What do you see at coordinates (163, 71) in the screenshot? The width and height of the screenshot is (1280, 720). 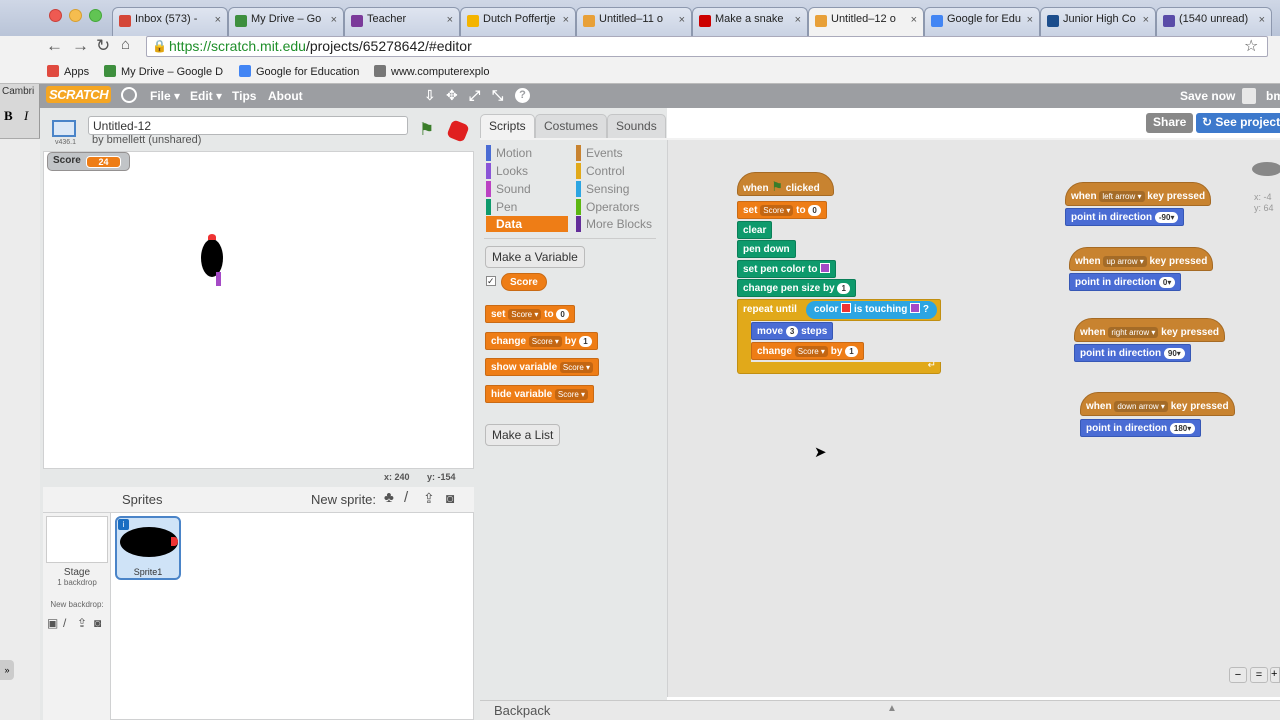 I see `bookmark-my-drive: My Drive – Google D` at bounding box center [163, 71].